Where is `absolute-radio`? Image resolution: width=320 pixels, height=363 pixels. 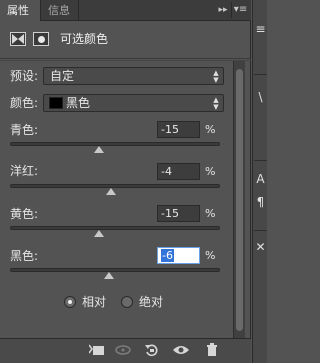 absolute-radio is located at coordinates (127, 302).